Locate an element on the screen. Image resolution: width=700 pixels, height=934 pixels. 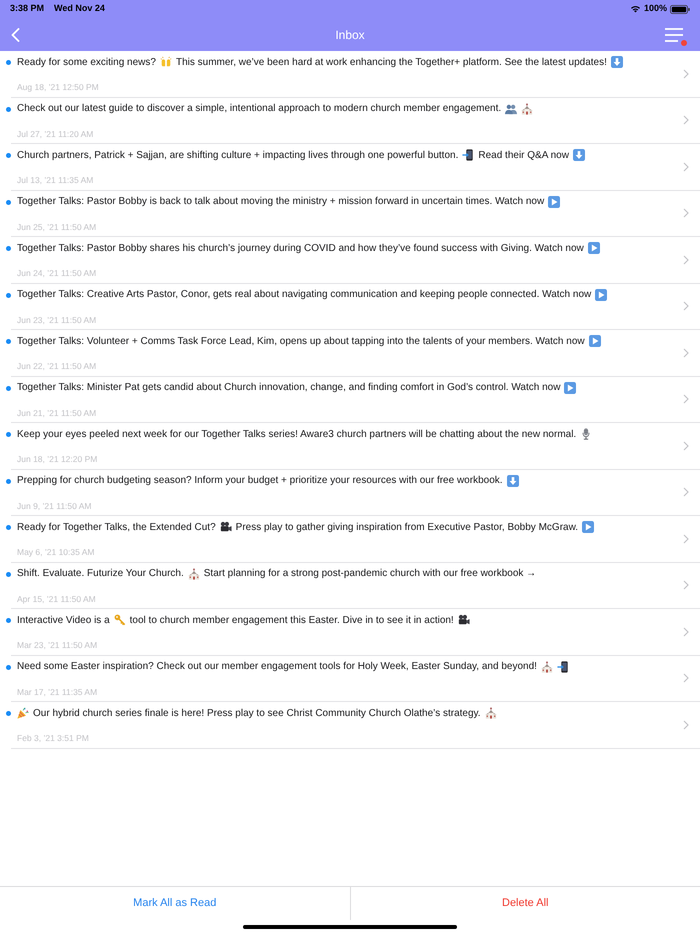
message-text: Prepping for church budgeting season? Inform your budget + prioritize your resources with our free workbook. is located at coordinates (260, 481).